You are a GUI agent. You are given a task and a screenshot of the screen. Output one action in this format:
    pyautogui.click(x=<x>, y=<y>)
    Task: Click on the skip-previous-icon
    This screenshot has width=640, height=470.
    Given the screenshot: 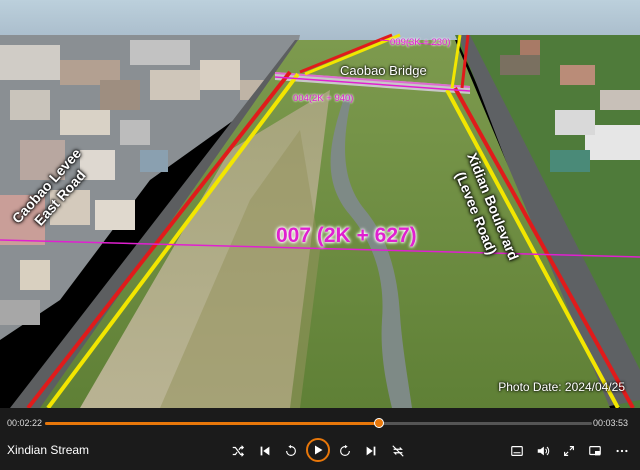 What is the action you would take?
    pyautogui.click(x=265, y=451)
    